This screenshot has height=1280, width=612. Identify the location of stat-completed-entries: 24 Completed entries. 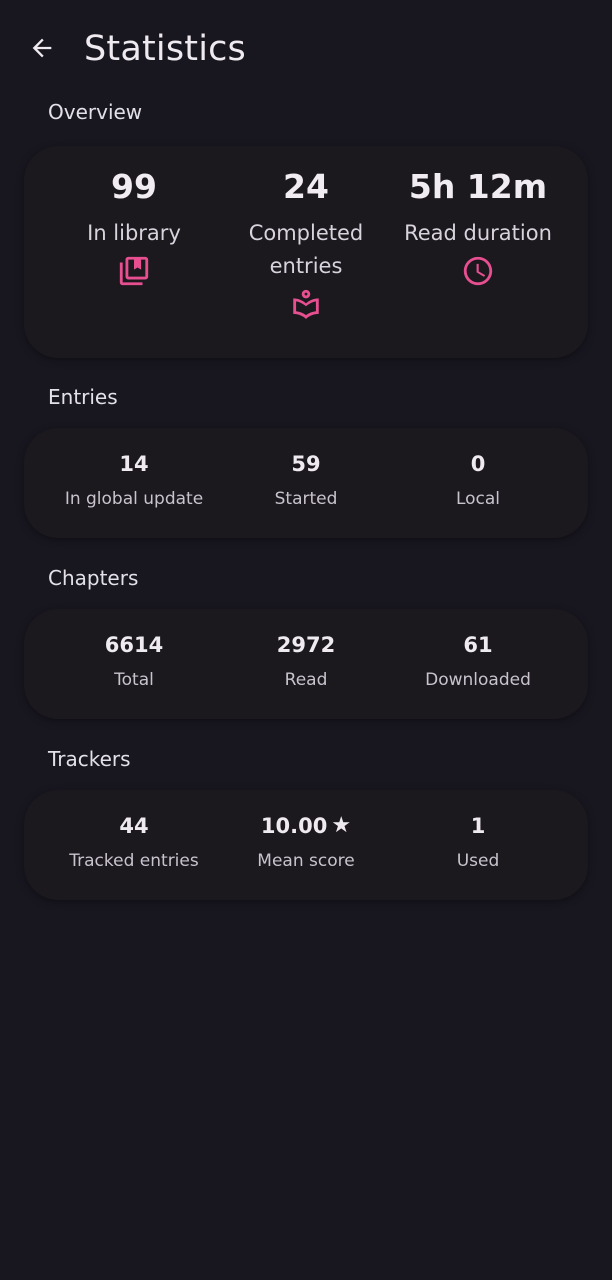
(306, 243).